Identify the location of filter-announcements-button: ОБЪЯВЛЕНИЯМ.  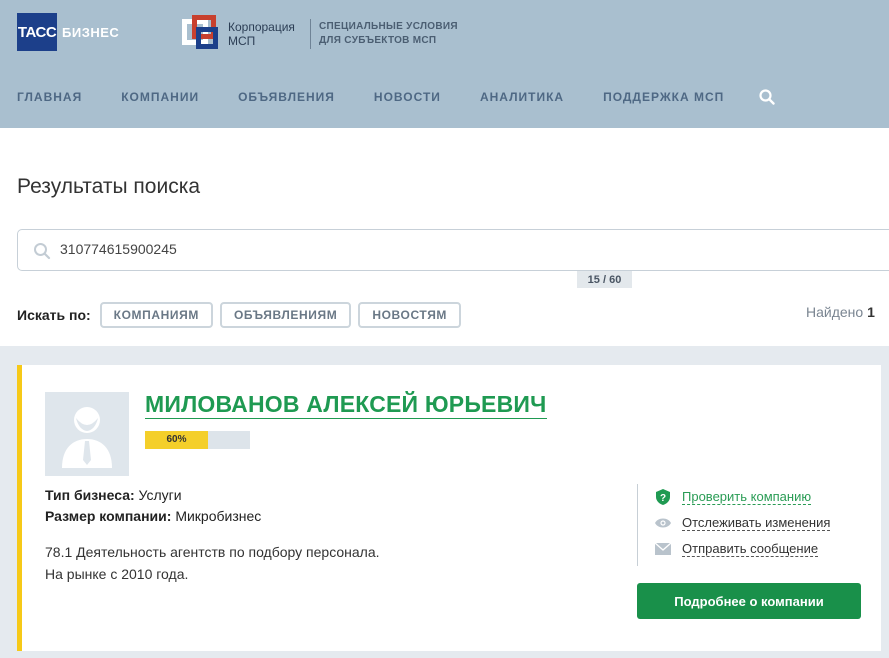
(285, 315).